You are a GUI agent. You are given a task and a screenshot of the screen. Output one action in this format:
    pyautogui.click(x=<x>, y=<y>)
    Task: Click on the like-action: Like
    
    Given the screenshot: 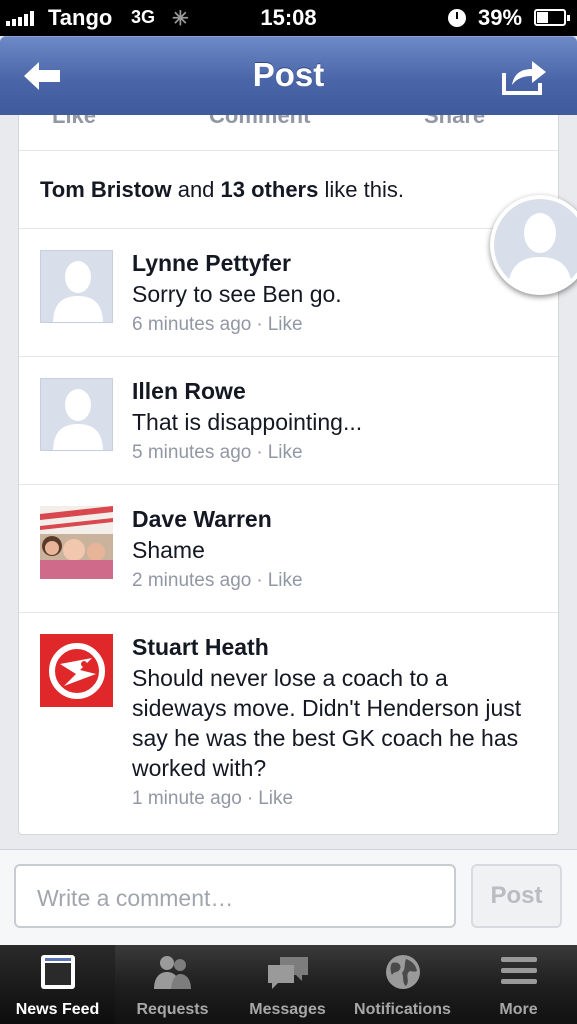 What is the action you would take?
    pyautogui.click(x=74, y=122)
    